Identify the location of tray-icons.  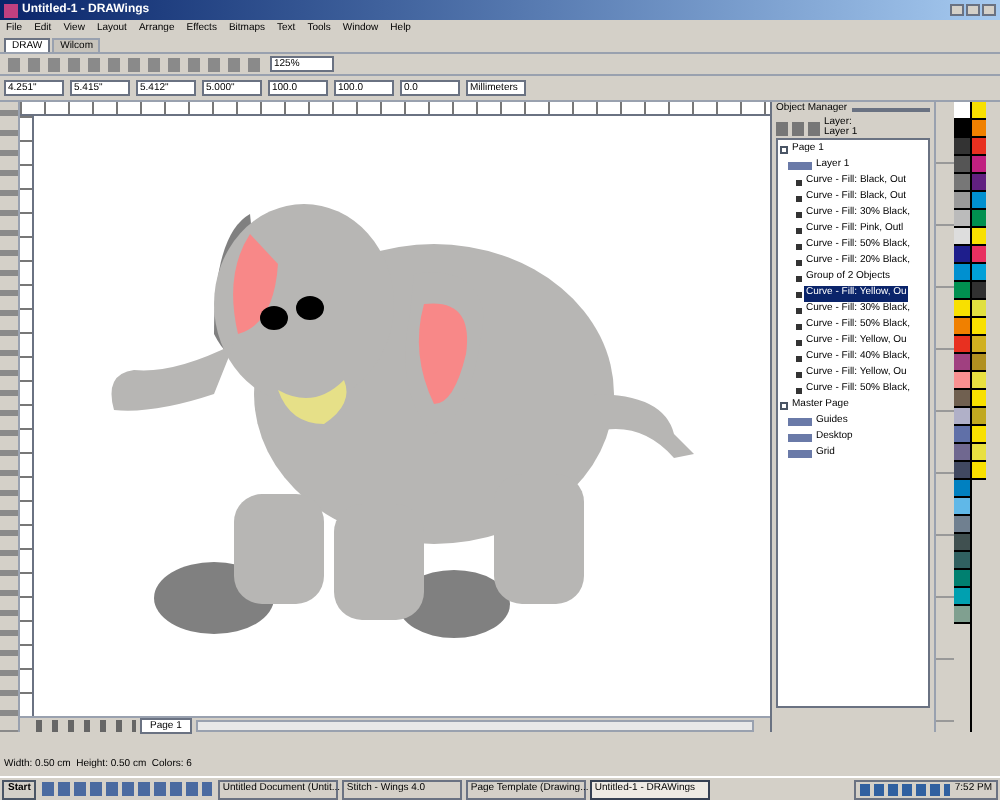
(905, 789).